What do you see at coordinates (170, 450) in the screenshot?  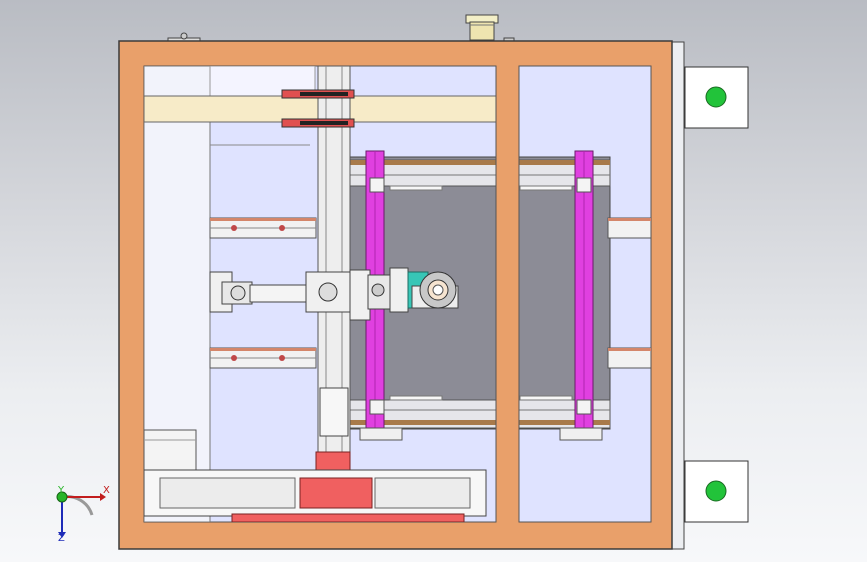 I see `bottom-left-box` at bounding box center [170, 450].